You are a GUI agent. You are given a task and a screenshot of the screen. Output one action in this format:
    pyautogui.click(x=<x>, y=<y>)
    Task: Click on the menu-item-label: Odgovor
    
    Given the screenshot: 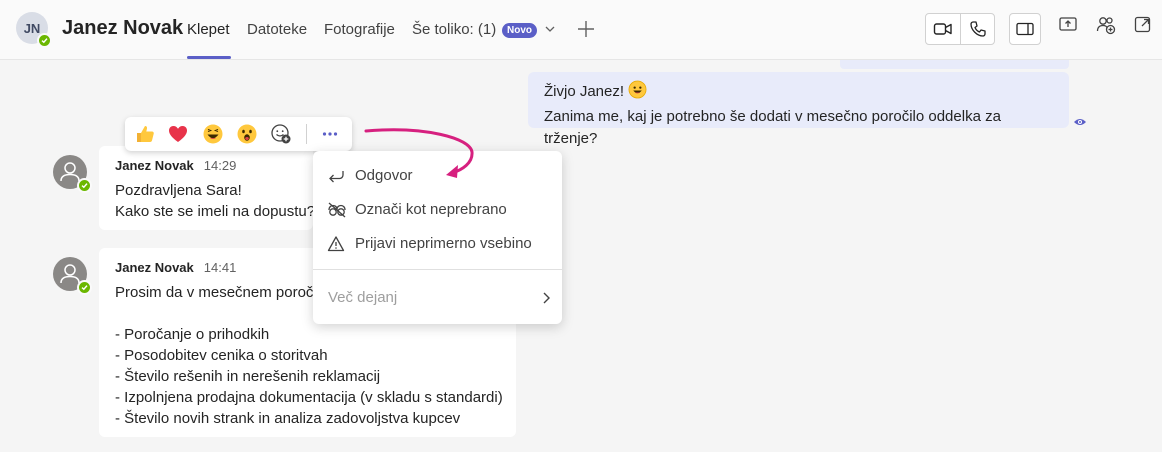 What is the action you would take?
    pyautogui.click(x=384, y=175)
    